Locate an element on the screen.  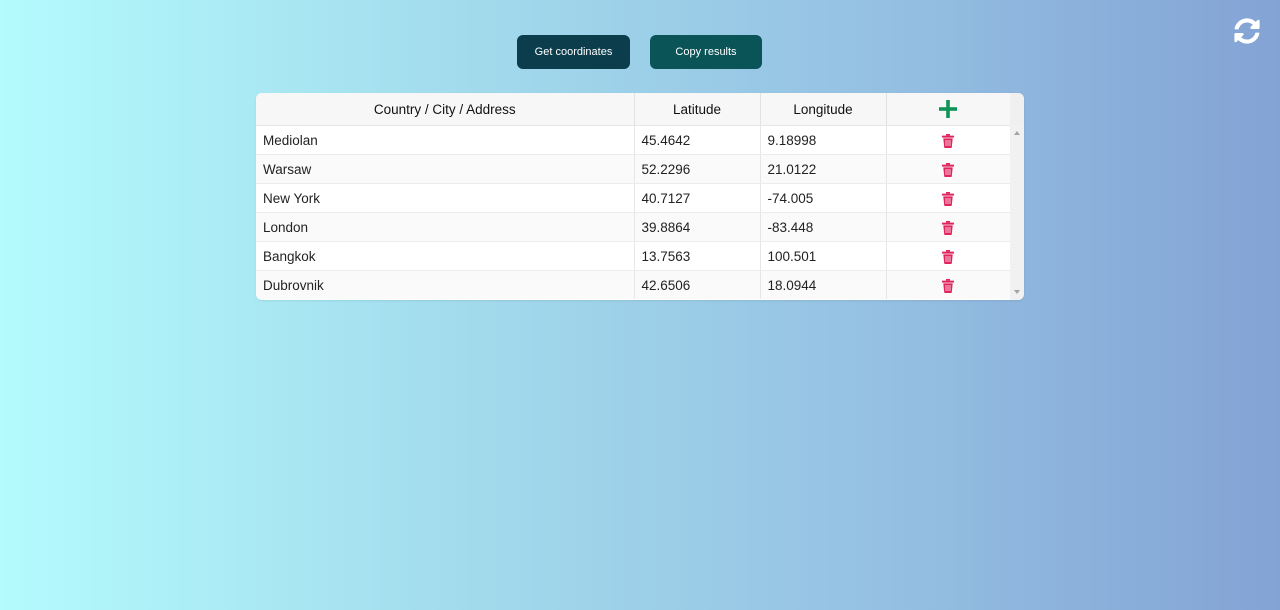
get-coordinates-button: Get coordinates is located at coordinates (573, 52).